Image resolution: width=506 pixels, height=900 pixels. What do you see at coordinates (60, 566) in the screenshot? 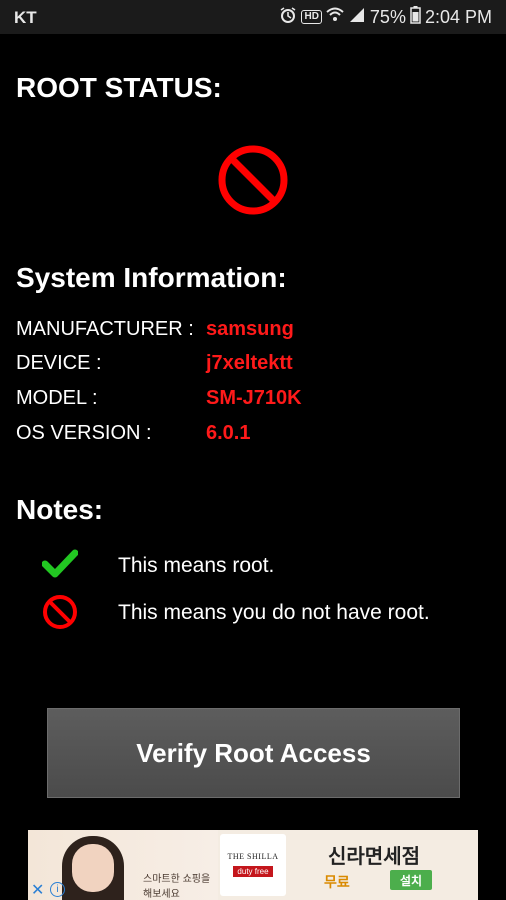
I see `checkmark-icon` at bounding box center [60, 566].